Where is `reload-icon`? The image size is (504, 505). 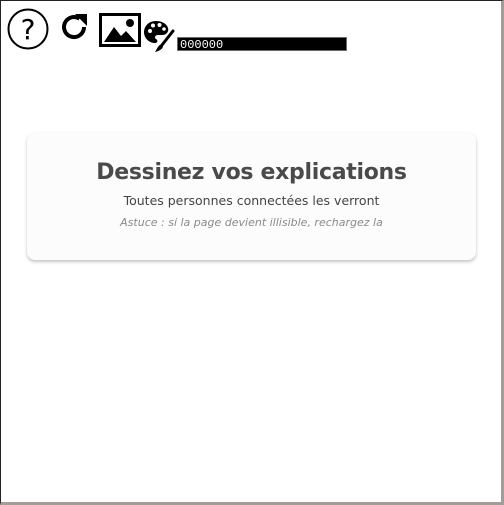
reload-icon is located at coordinates (74, 27).